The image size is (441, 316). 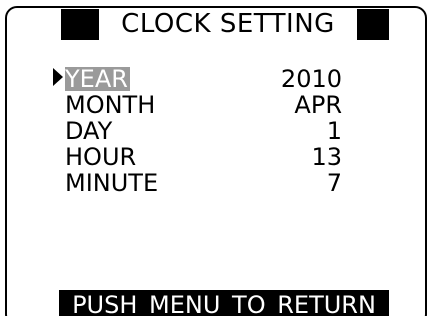 What do you see at coordinates (224, 303) in the screenshot?
I see `return-hint: PUSH MENU TO RETURN` at bounding box center [224, 303].